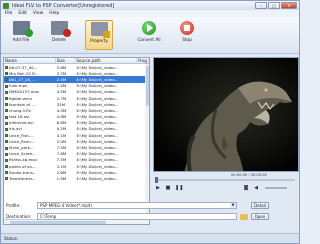 This screenshot has width=320, height=244. Describe the element at coordinates (137, 216) in the screenshot. I see `destination-field: C:\Temp` at that location.